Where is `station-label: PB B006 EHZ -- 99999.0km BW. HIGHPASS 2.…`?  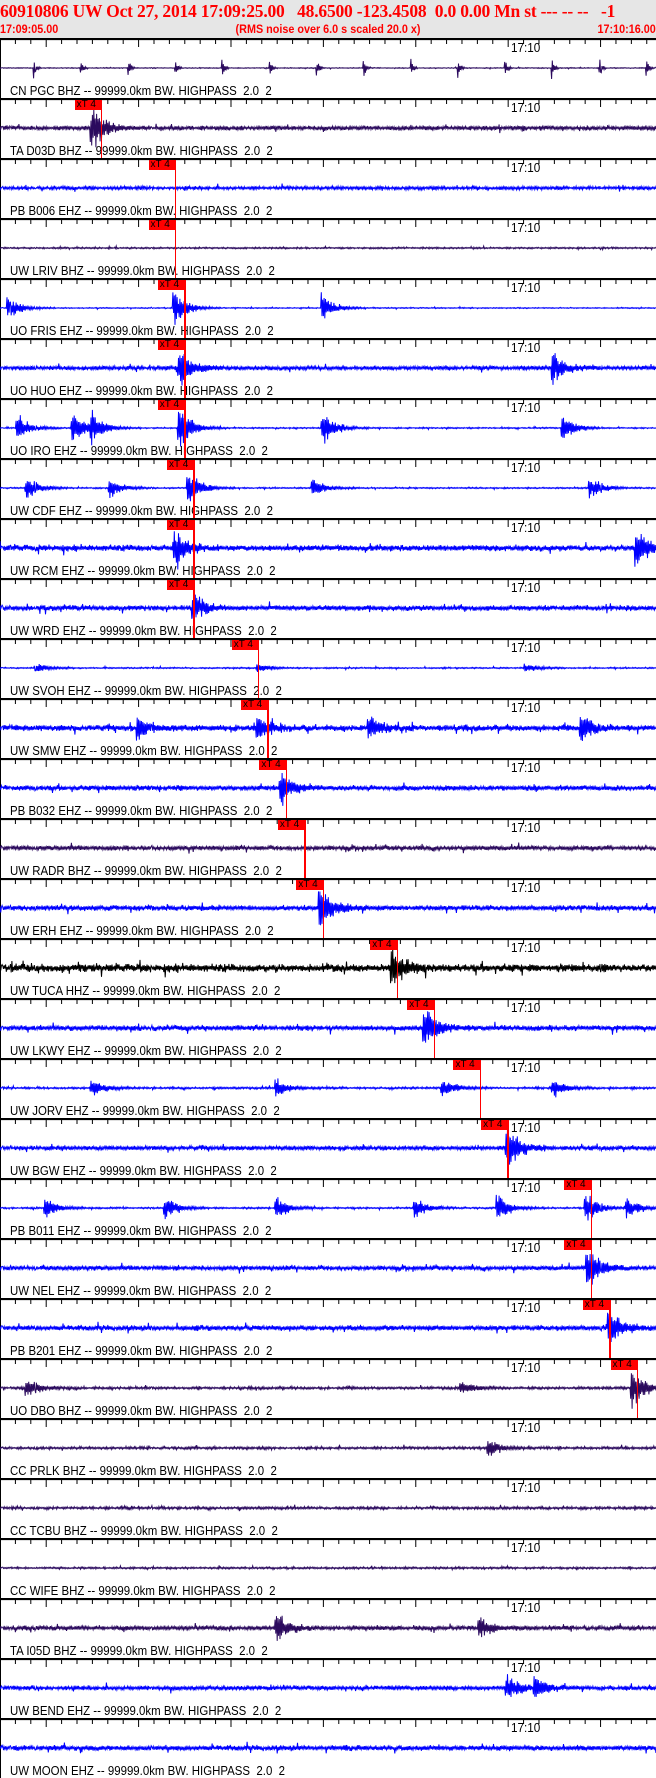 station-label: PB B006 EHZ -- 99999.0km BW. HIGHPASS 2.… is located at coordinates (141, 210).